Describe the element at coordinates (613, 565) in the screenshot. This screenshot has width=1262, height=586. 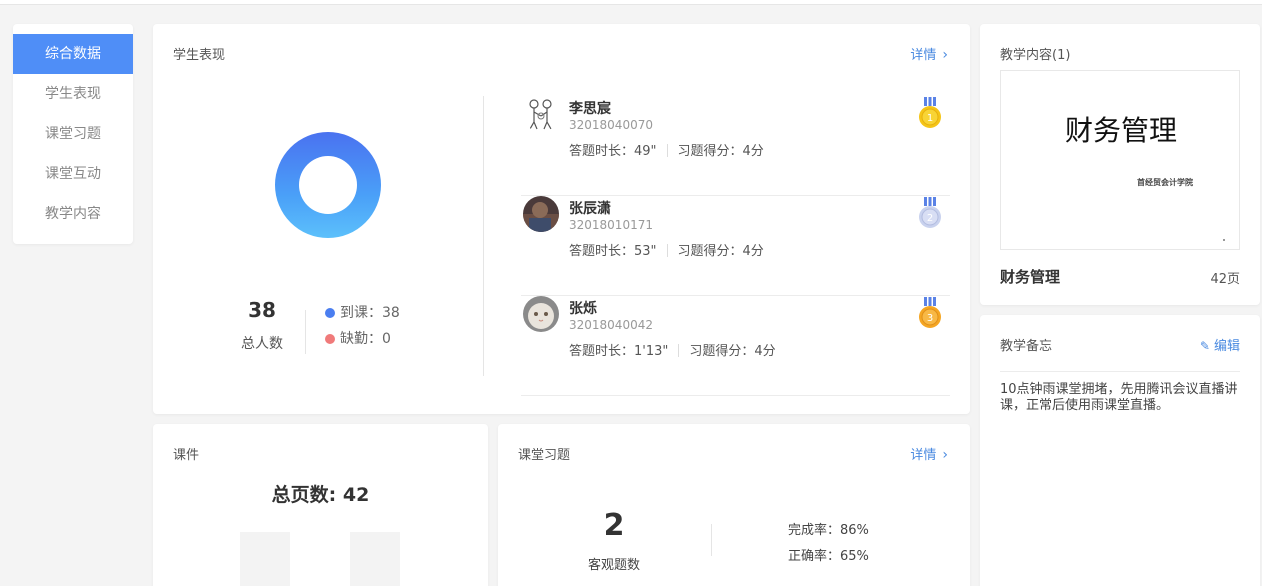
I see `objective-question-label: 客观题数` at that location.